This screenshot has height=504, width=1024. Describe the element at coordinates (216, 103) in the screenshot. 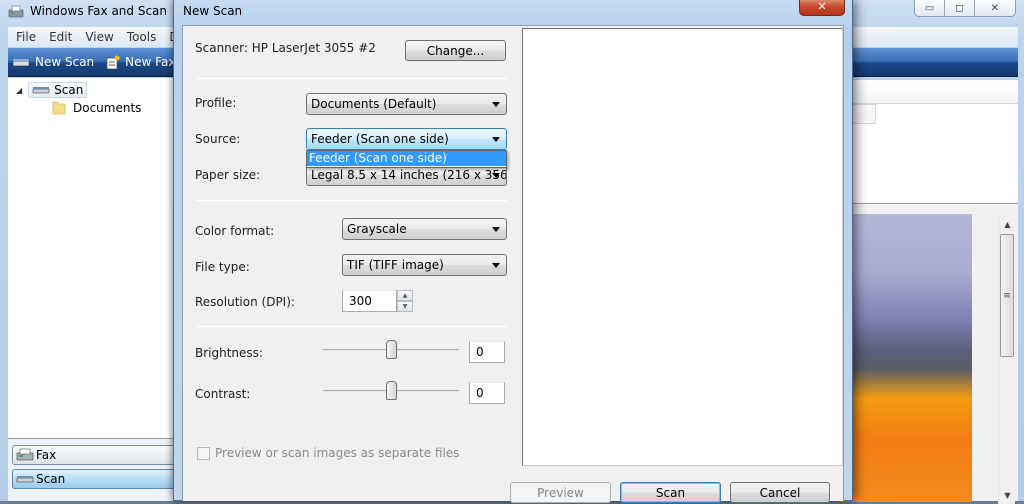

I see `profile-label: Profile:` at that location.